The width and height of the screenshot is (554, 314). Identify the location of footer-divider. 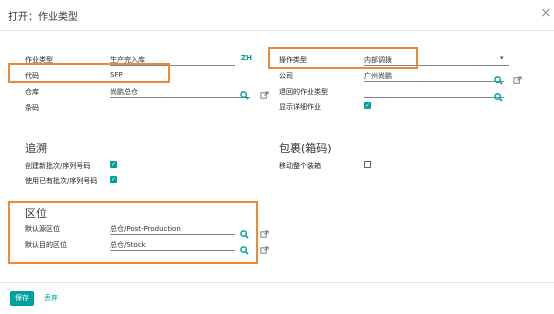
(277, 282).